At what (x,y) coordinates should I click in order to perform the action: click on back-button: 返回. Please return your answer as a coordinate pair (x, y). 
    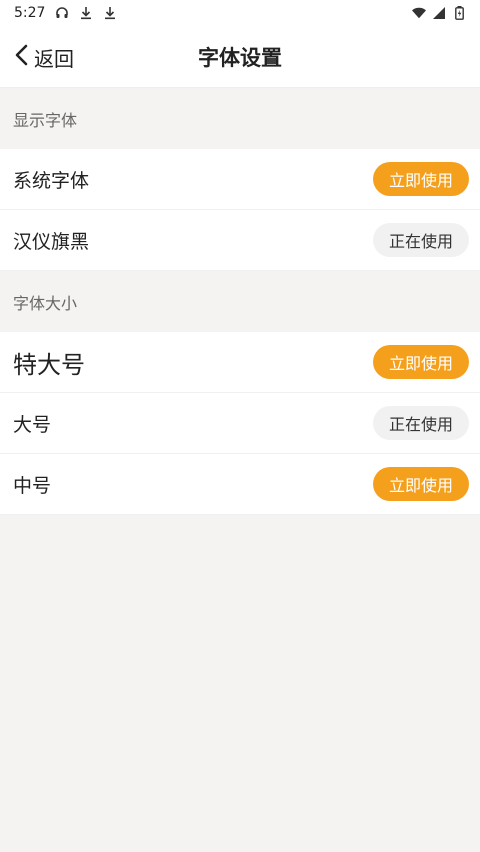
    Looking at the image, I should click on (43, 57).